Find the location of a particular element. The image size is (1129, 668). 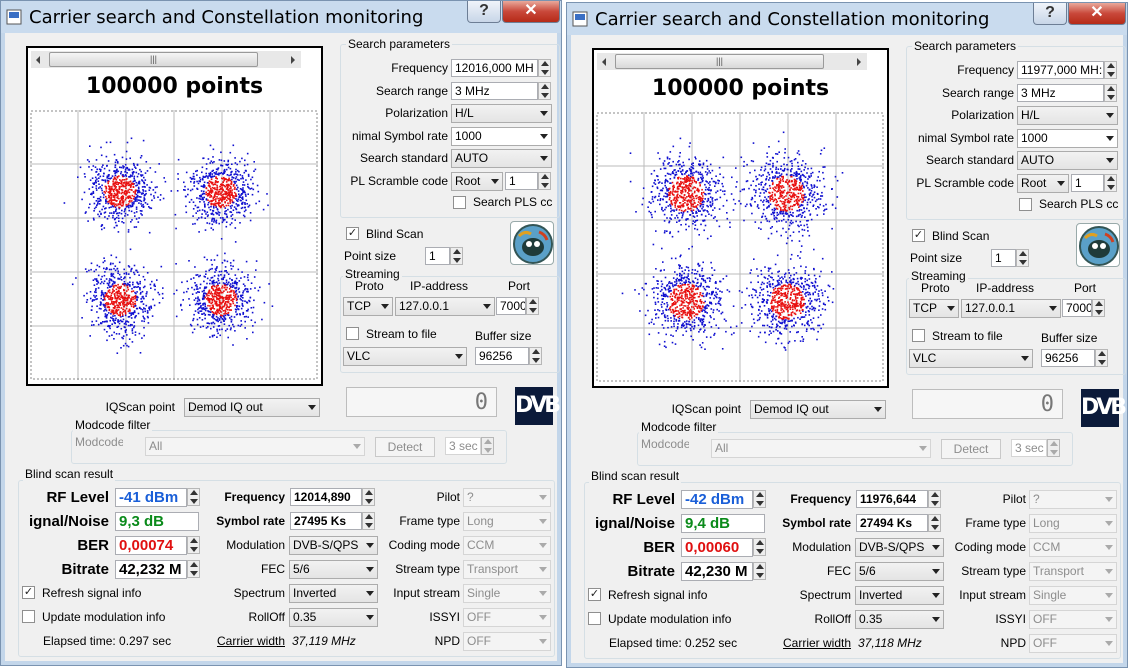

coding-mode-select: CCM is located at coordinates (507, 545).